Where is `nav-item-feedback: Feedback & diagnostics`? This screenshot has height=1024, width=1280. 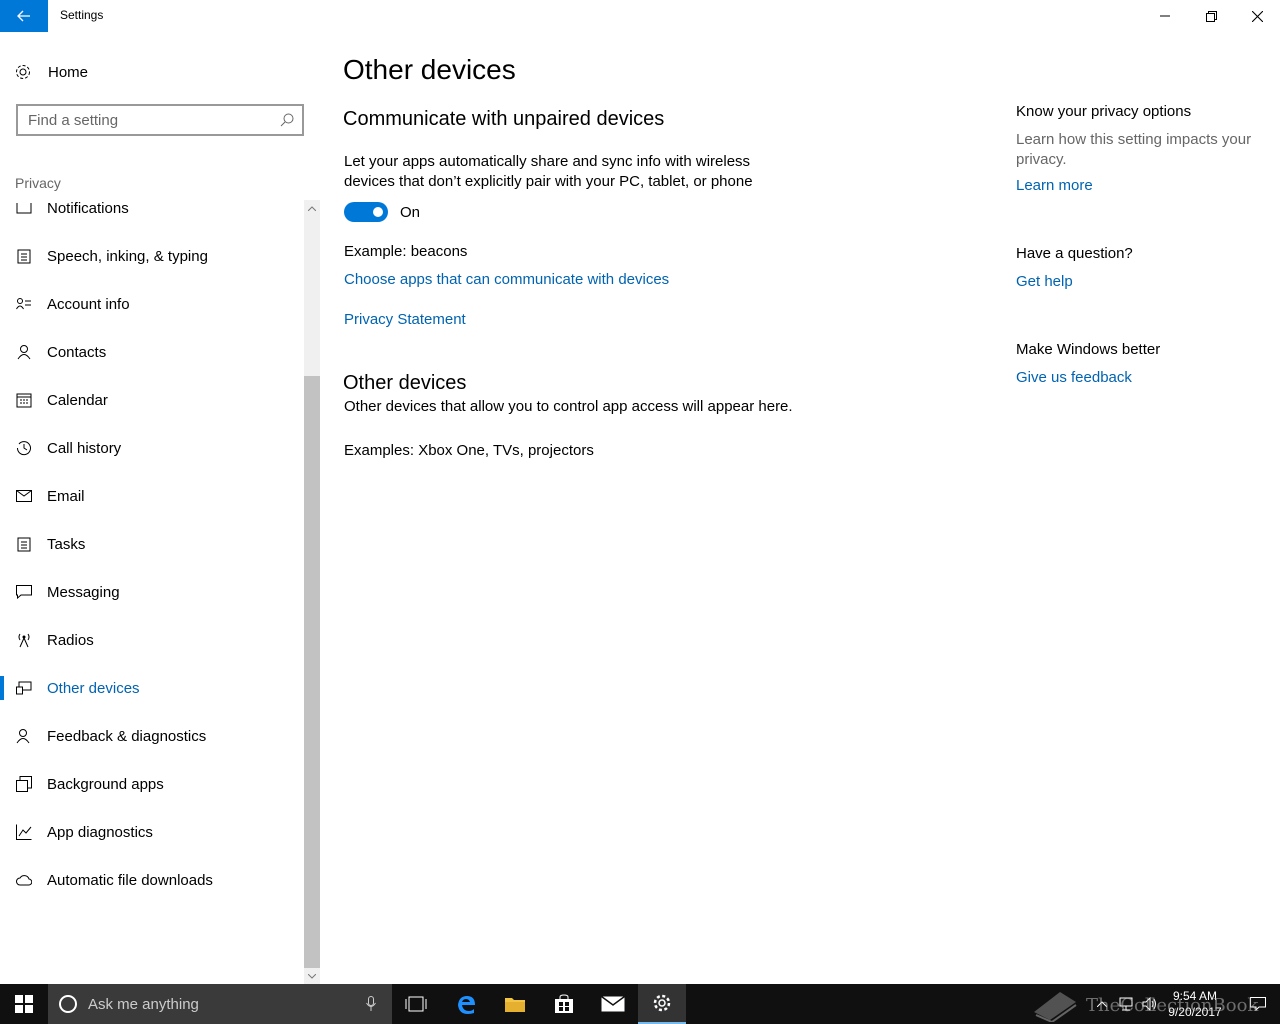 nav-item-feedback: Feedback & diagnostics is located at coordinates (152, 736).